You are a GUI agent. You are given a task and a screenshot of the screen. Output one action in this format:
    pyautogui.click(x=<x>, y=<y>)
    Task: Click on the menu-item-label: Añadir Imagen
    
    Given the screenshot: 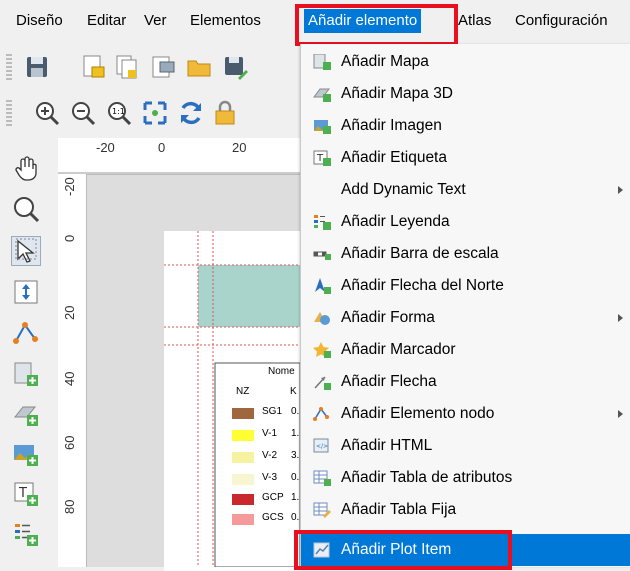 What is the action you would take?
    pyautogui.click(x=391, y=125)
    